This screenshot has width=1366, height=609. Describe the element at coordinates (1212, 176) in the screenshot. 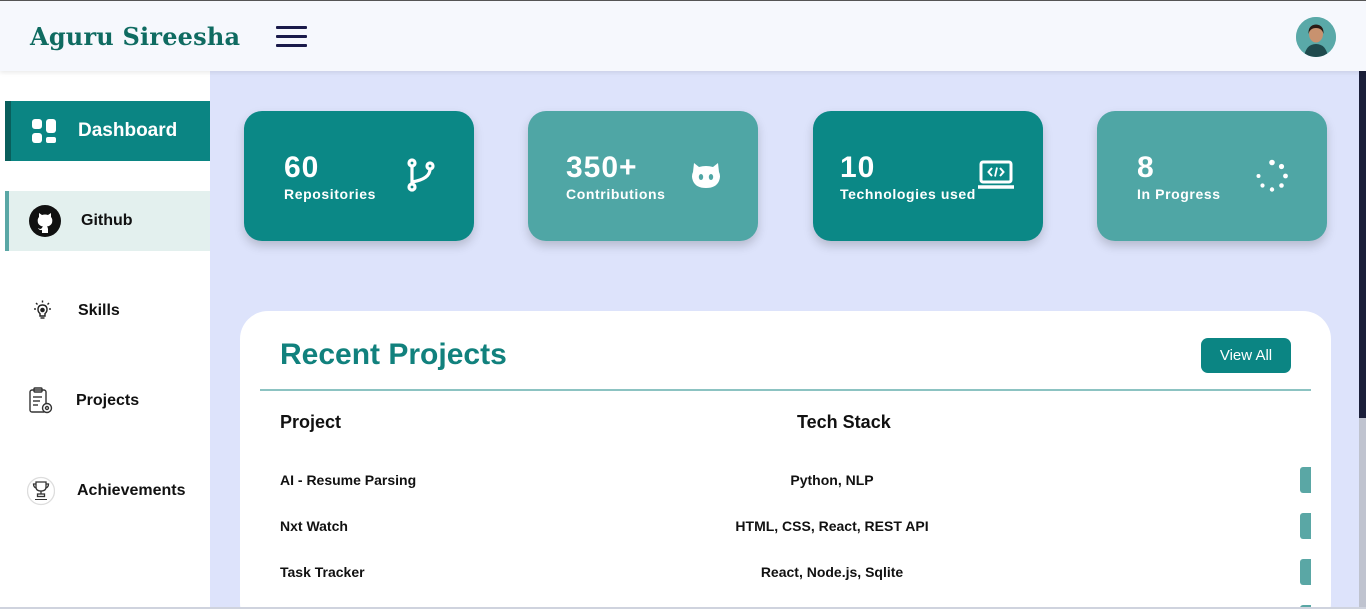

I see `stat-card-in-progress: 8 In Progress` at that location.